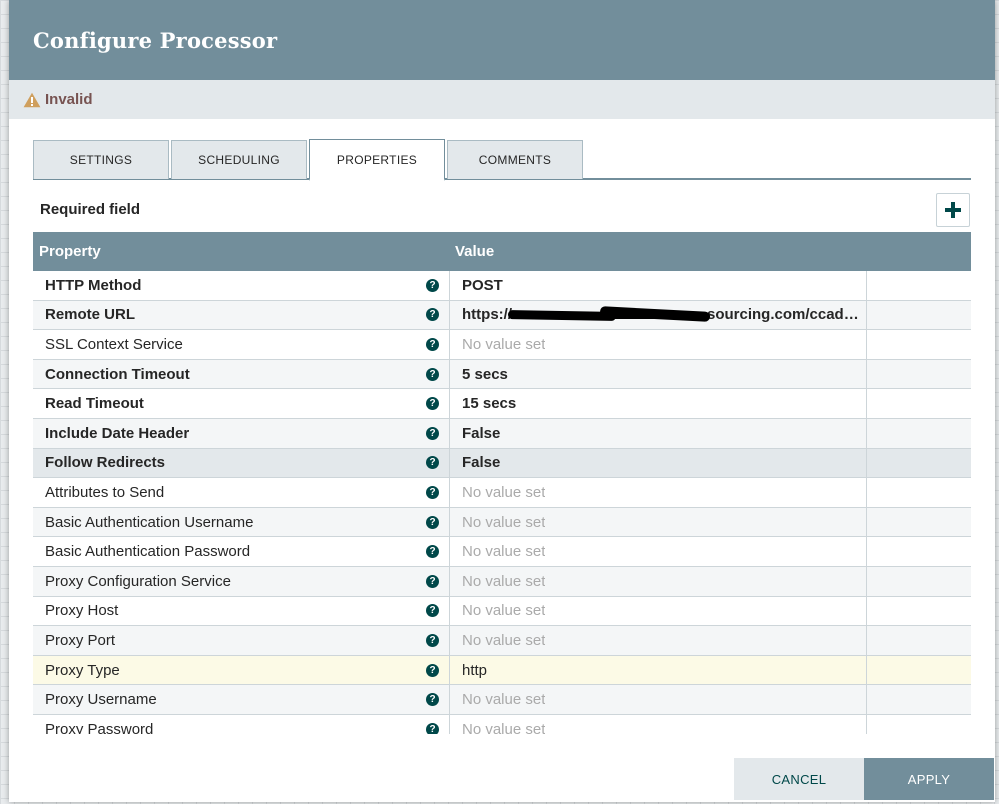 The width and height of the screenshot is (999, 804). What do you see at coordinates (502, 670) in the screenshot?
I see `table-row: Proxy Type? http` at bounding box center [502, 670].